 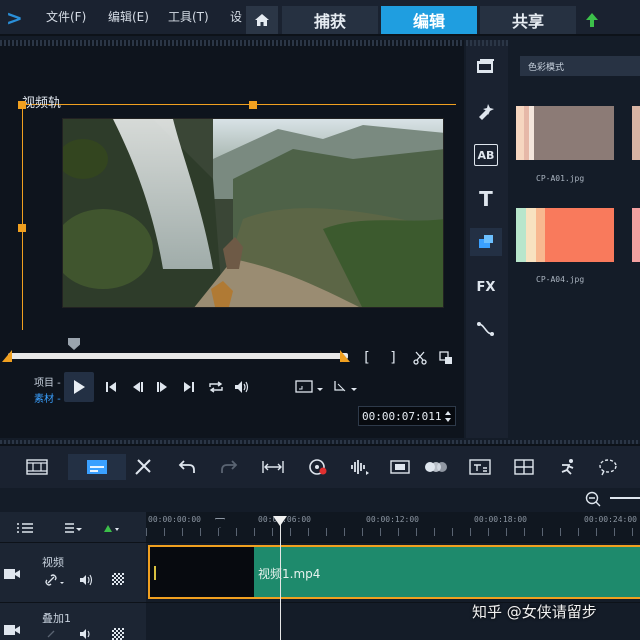 What do you see at coordinates (393, 358) in the screenshot?
I see `mark-out-button: ]` at bounding box center [393, 358].